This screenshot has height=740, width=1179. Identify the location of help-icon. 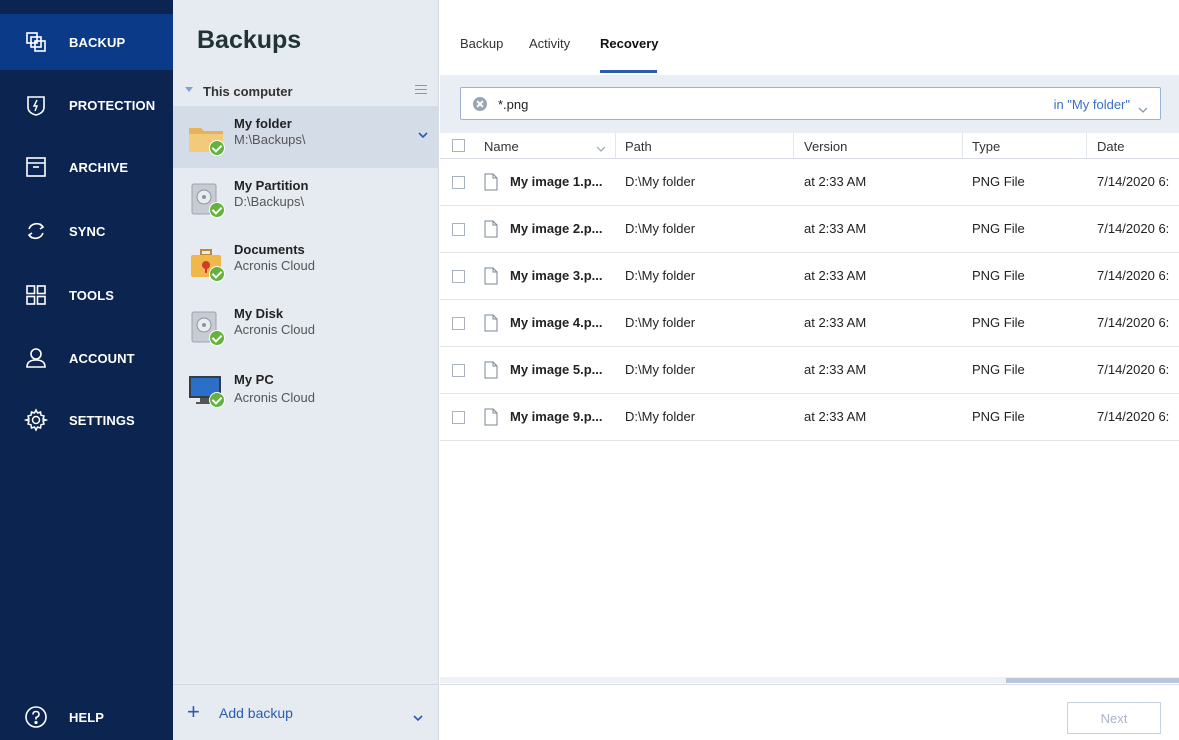
(36, 717).